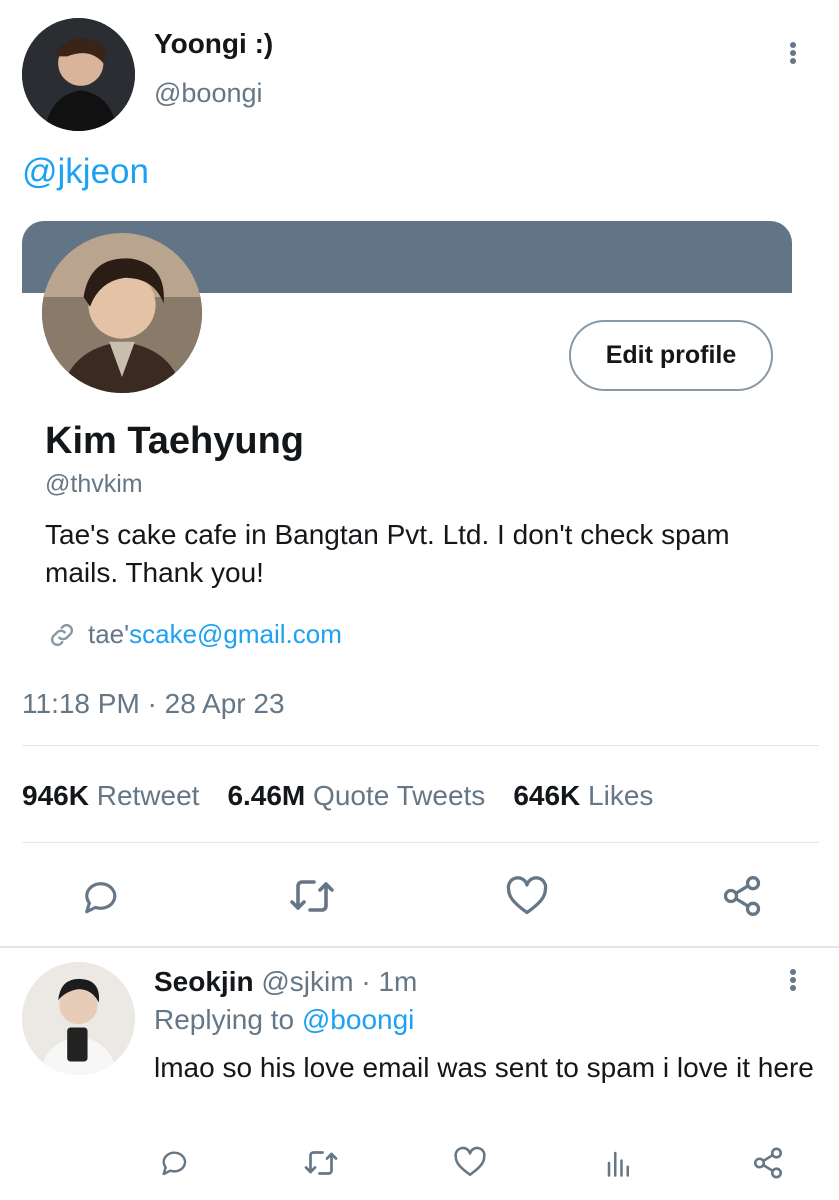 The height and width of the screenshot is (1200, 839). I want to click on retweet-icon, so click(312, 896).